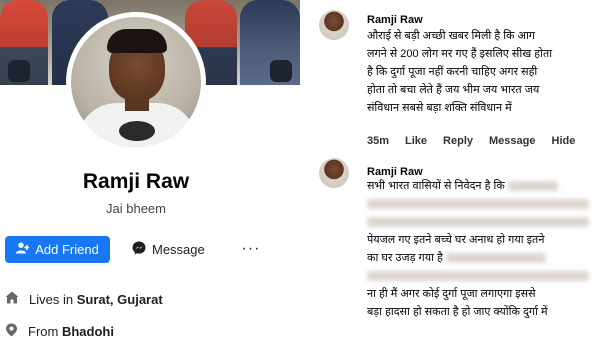 The height and width of the screenshot is (338, 600). What do you see at coordinates (12, 299) in the screenshot?
I see `home-icon` at bounding box center [12, 299].